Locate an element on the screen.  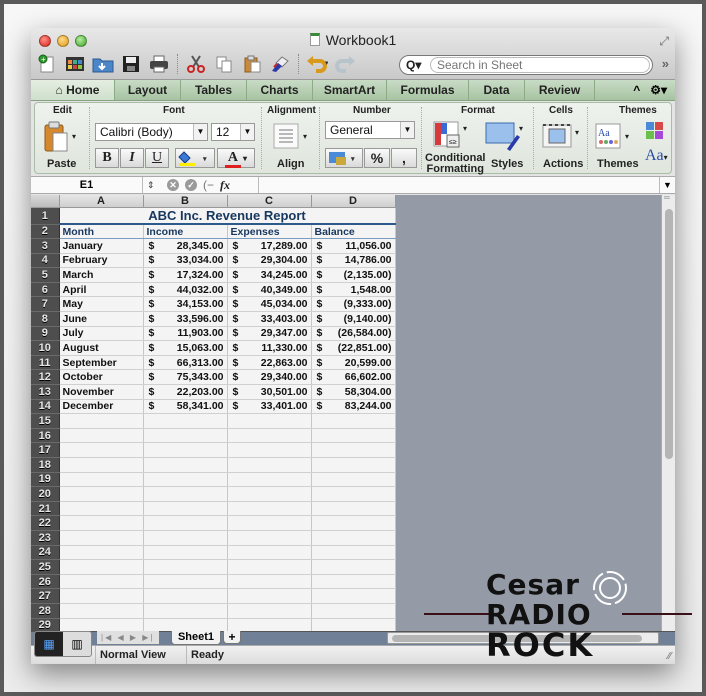
balance-cell: $ (9,333.00) is located at coordinates (353, 304).